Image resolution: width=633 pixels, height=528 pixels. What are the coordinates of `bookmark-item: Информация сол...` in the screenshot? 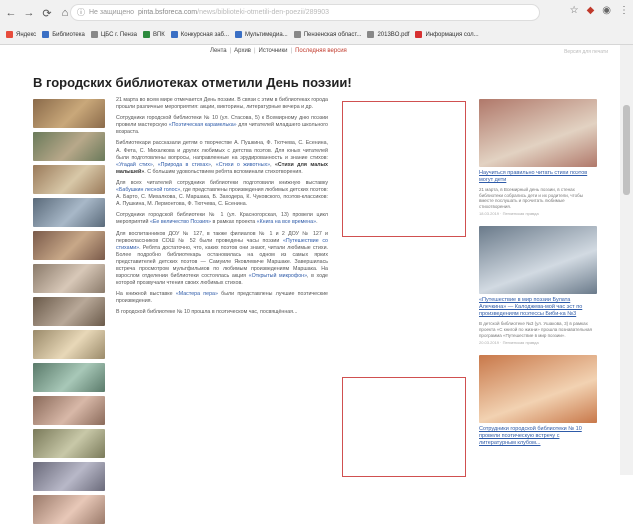 It's located at (447, 34).